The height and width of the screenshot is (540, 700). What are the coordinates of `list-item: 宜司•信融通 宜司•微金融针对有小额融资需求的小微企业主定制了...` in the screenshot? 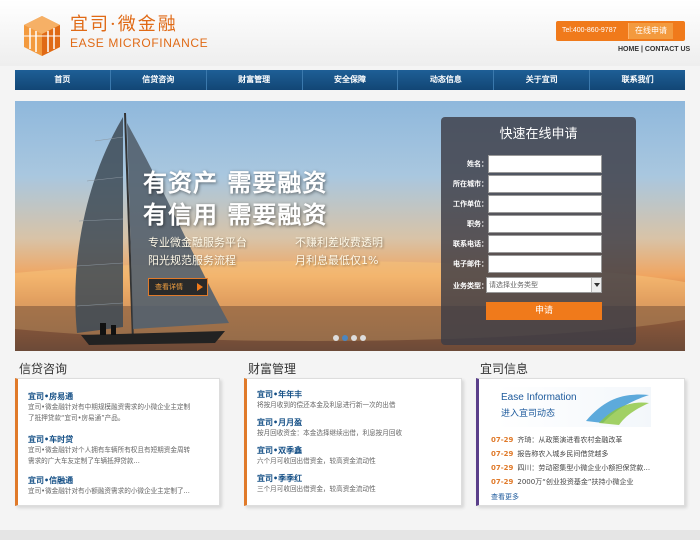 It's located at (125, 486).